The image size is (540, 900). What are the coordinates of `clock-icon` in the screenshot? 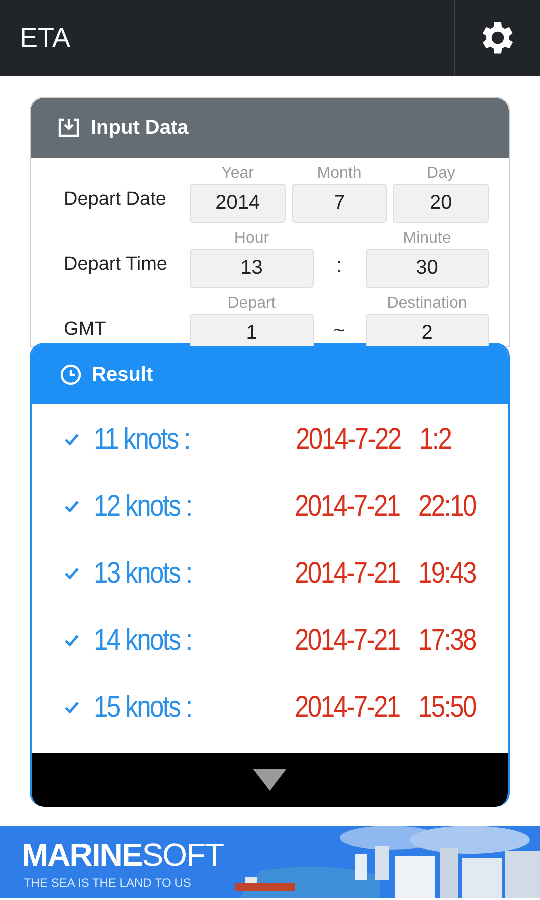 It's located at (71, 375).